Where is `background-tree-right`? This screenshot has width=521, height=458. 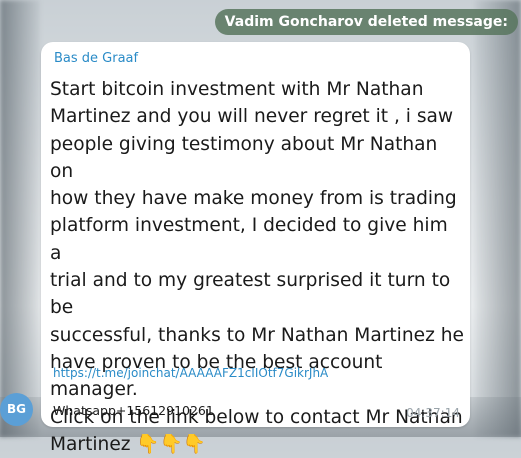 background-tree-right is located at coordinates (498, 218).